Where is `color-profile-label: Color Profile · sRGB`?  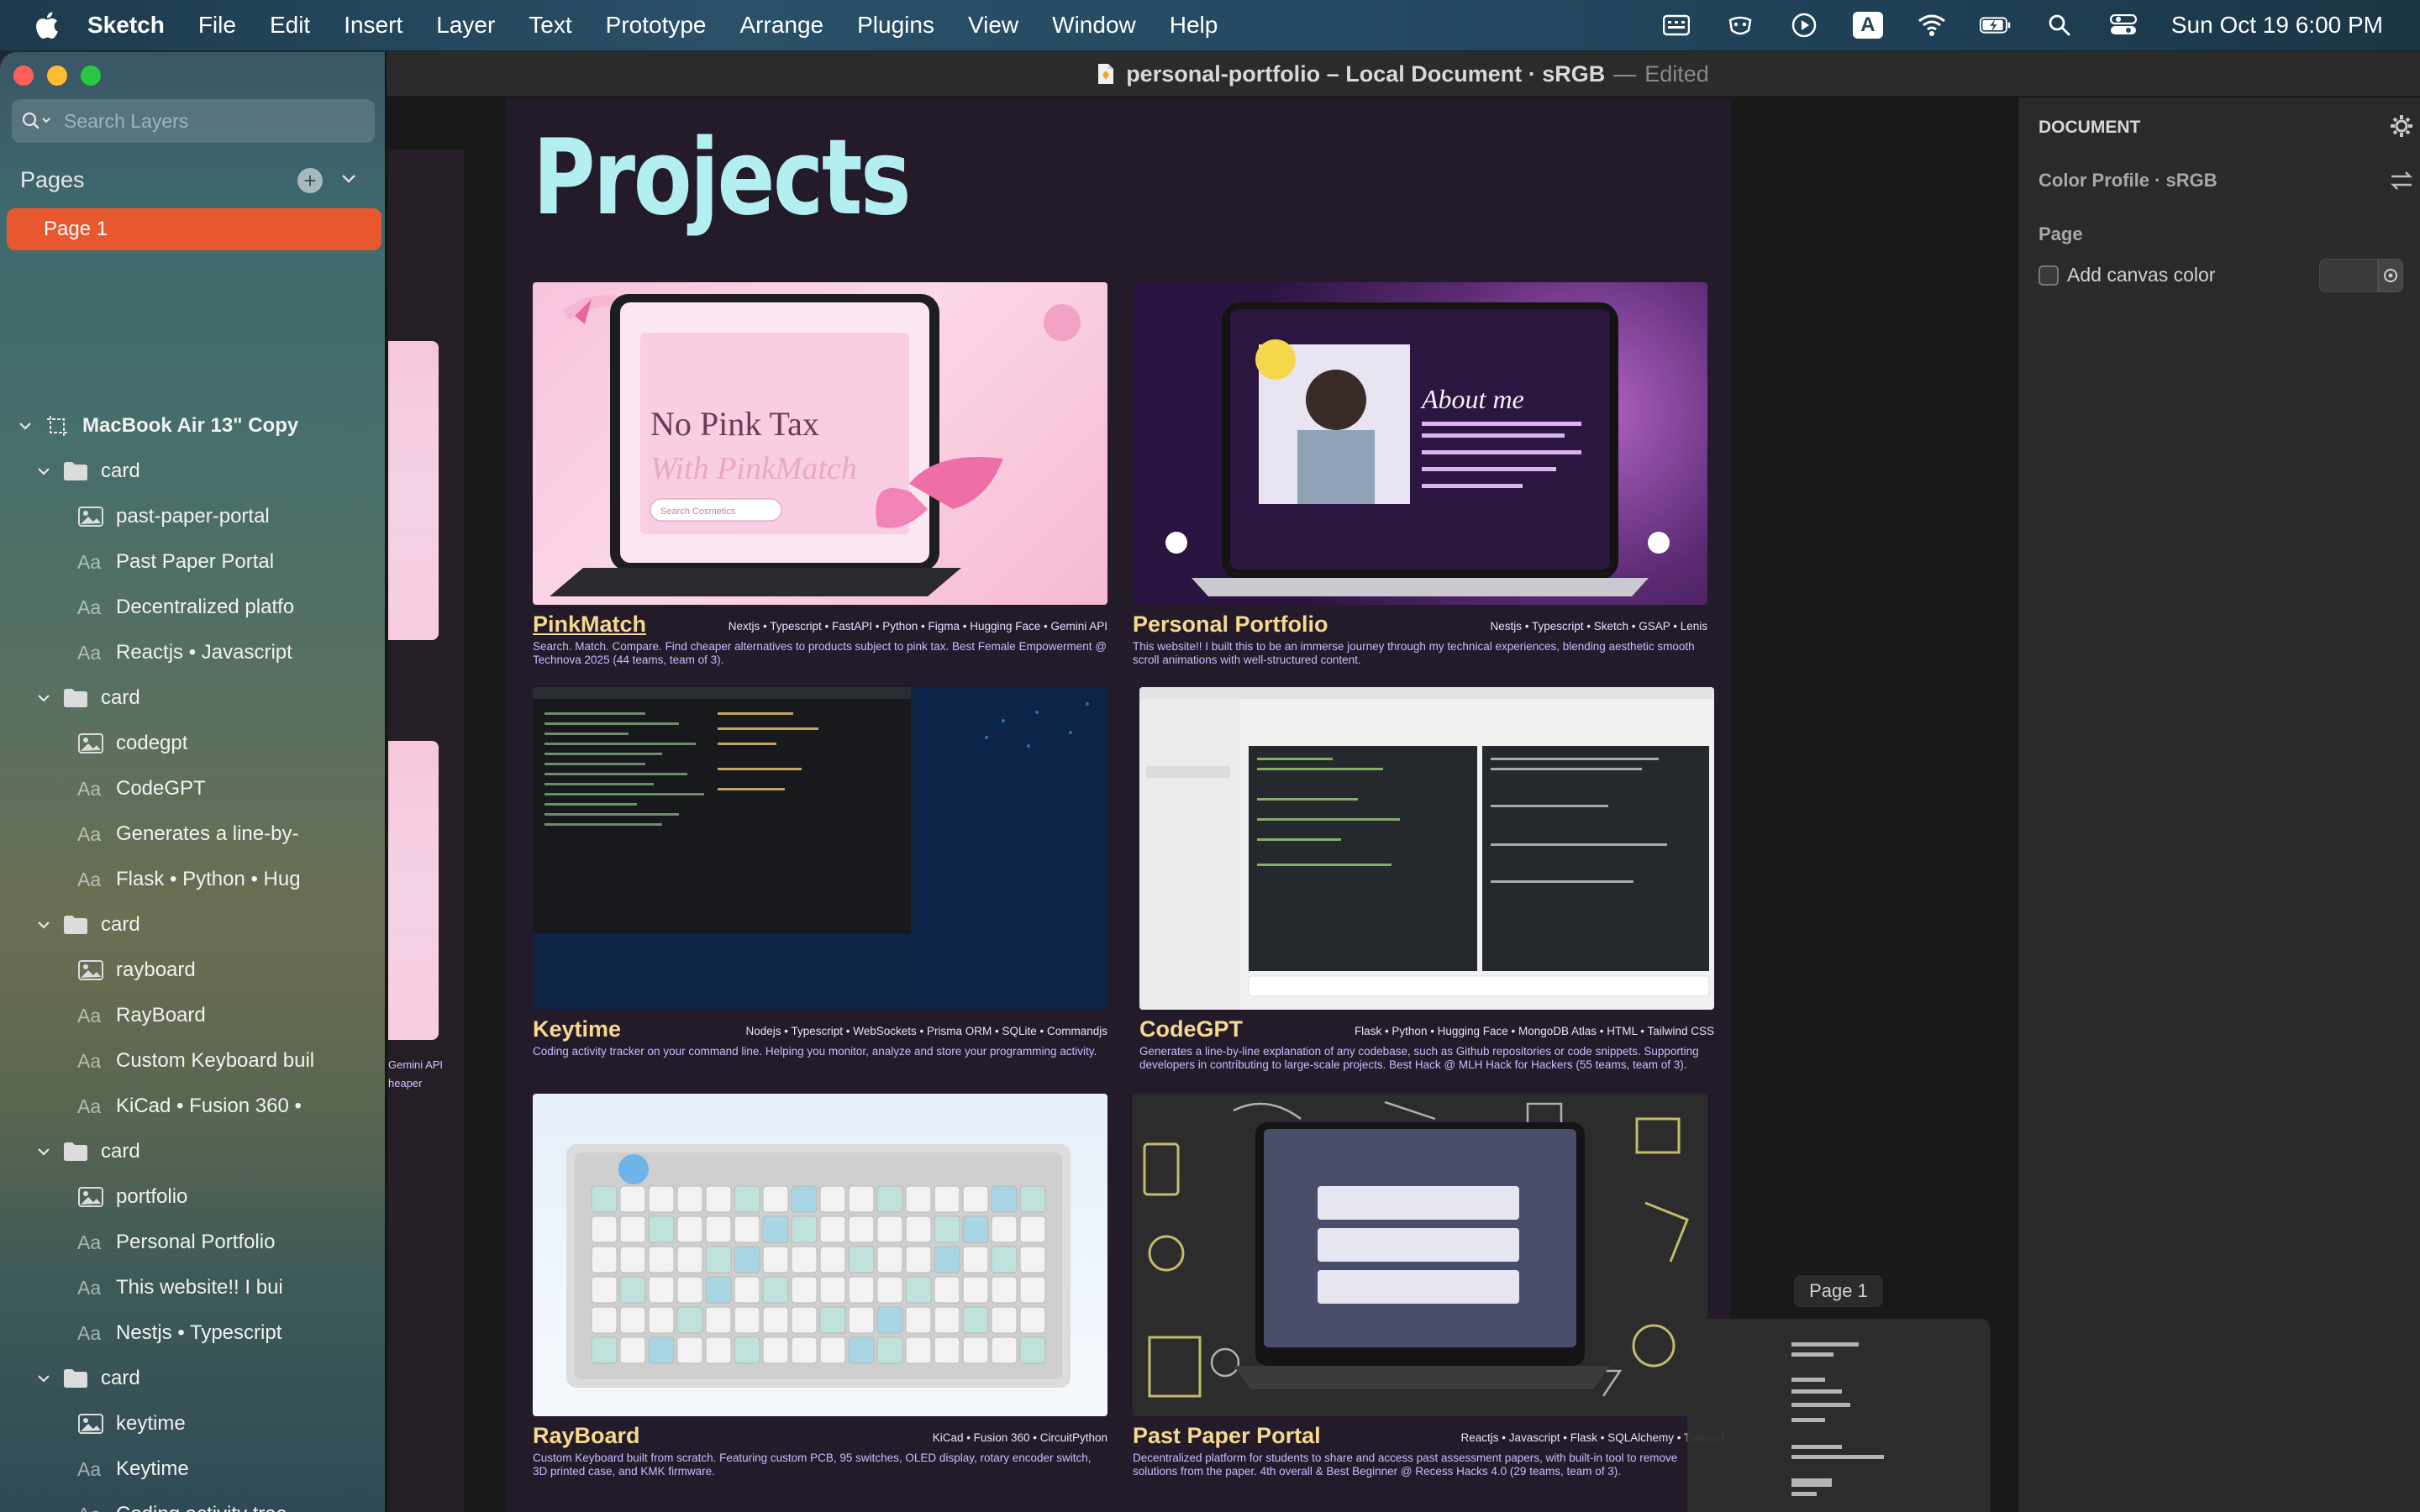
color-profile-label: Color Profile · sRGB is located at coordinates (2128, 181).